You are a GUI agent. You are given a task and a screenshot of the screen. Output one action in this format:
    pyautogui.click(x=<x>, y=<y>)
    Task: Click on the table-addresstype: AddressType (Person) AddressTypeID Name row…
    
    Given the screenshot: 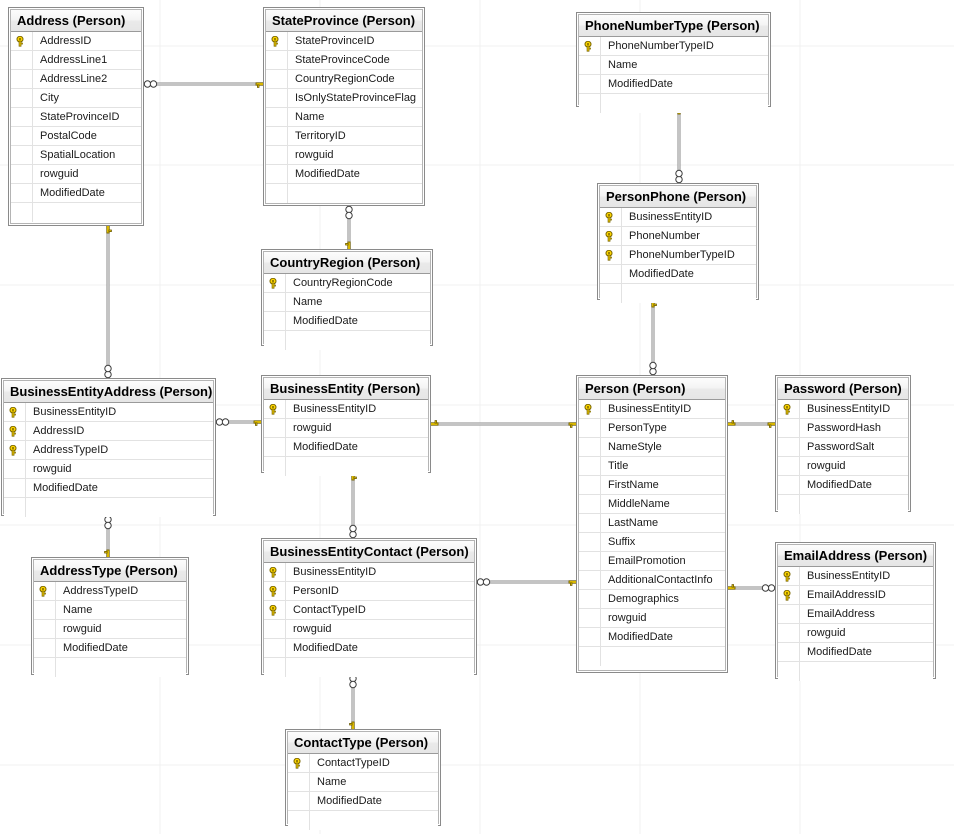 What is the action you would take?
    pyautogui.click(x=110, y=617)
    